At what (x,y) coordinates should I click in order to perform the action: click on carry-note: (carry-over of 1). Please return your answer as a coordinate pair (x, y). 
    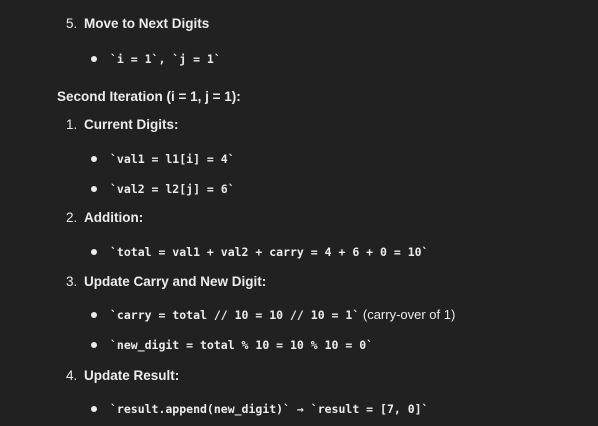
    Looking at the image, I should click on (407, 314).